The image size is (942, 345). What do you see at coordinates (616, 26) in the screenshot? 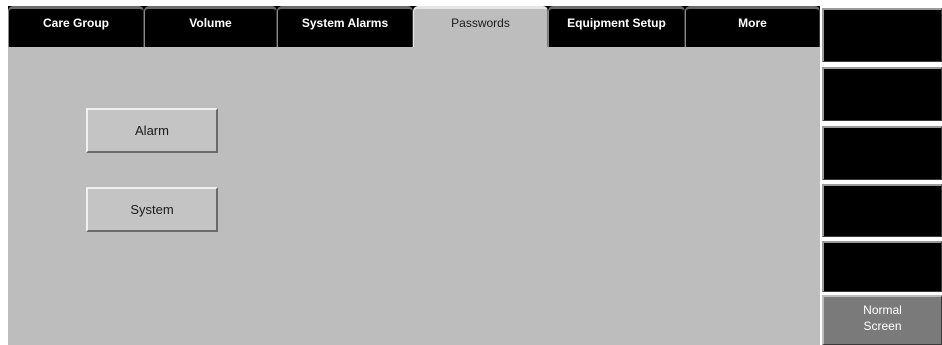
I see `tab-equipment-setup: Equipment Setup` at bounding box center [616, 26].